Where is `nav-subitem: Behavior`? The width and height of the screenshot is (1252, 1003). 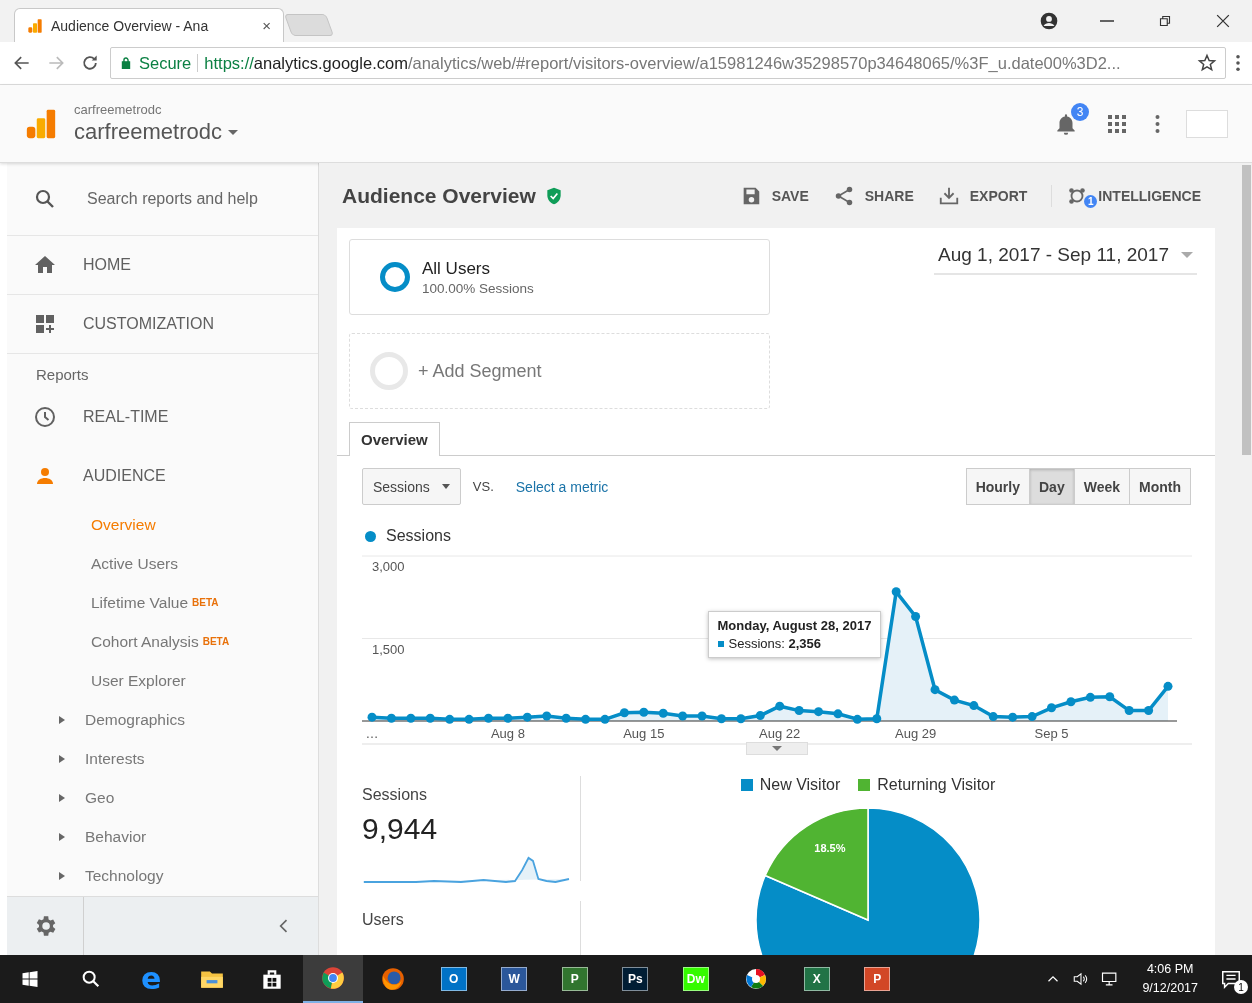 nav-subitem: Behavior is located at coordinates (162, 836).